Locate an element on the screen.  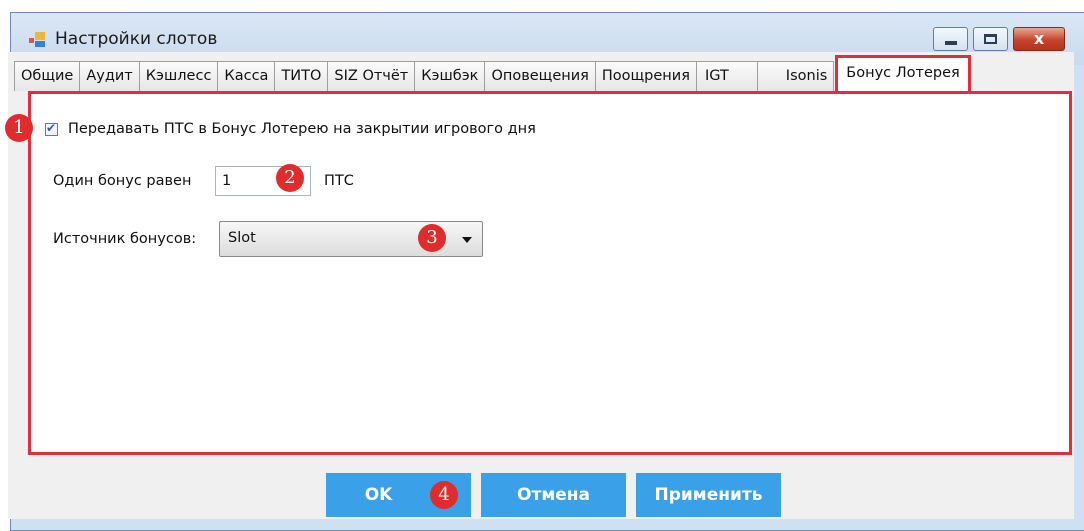
bonus-source-value: Slot is located at coordinates (242, 238).